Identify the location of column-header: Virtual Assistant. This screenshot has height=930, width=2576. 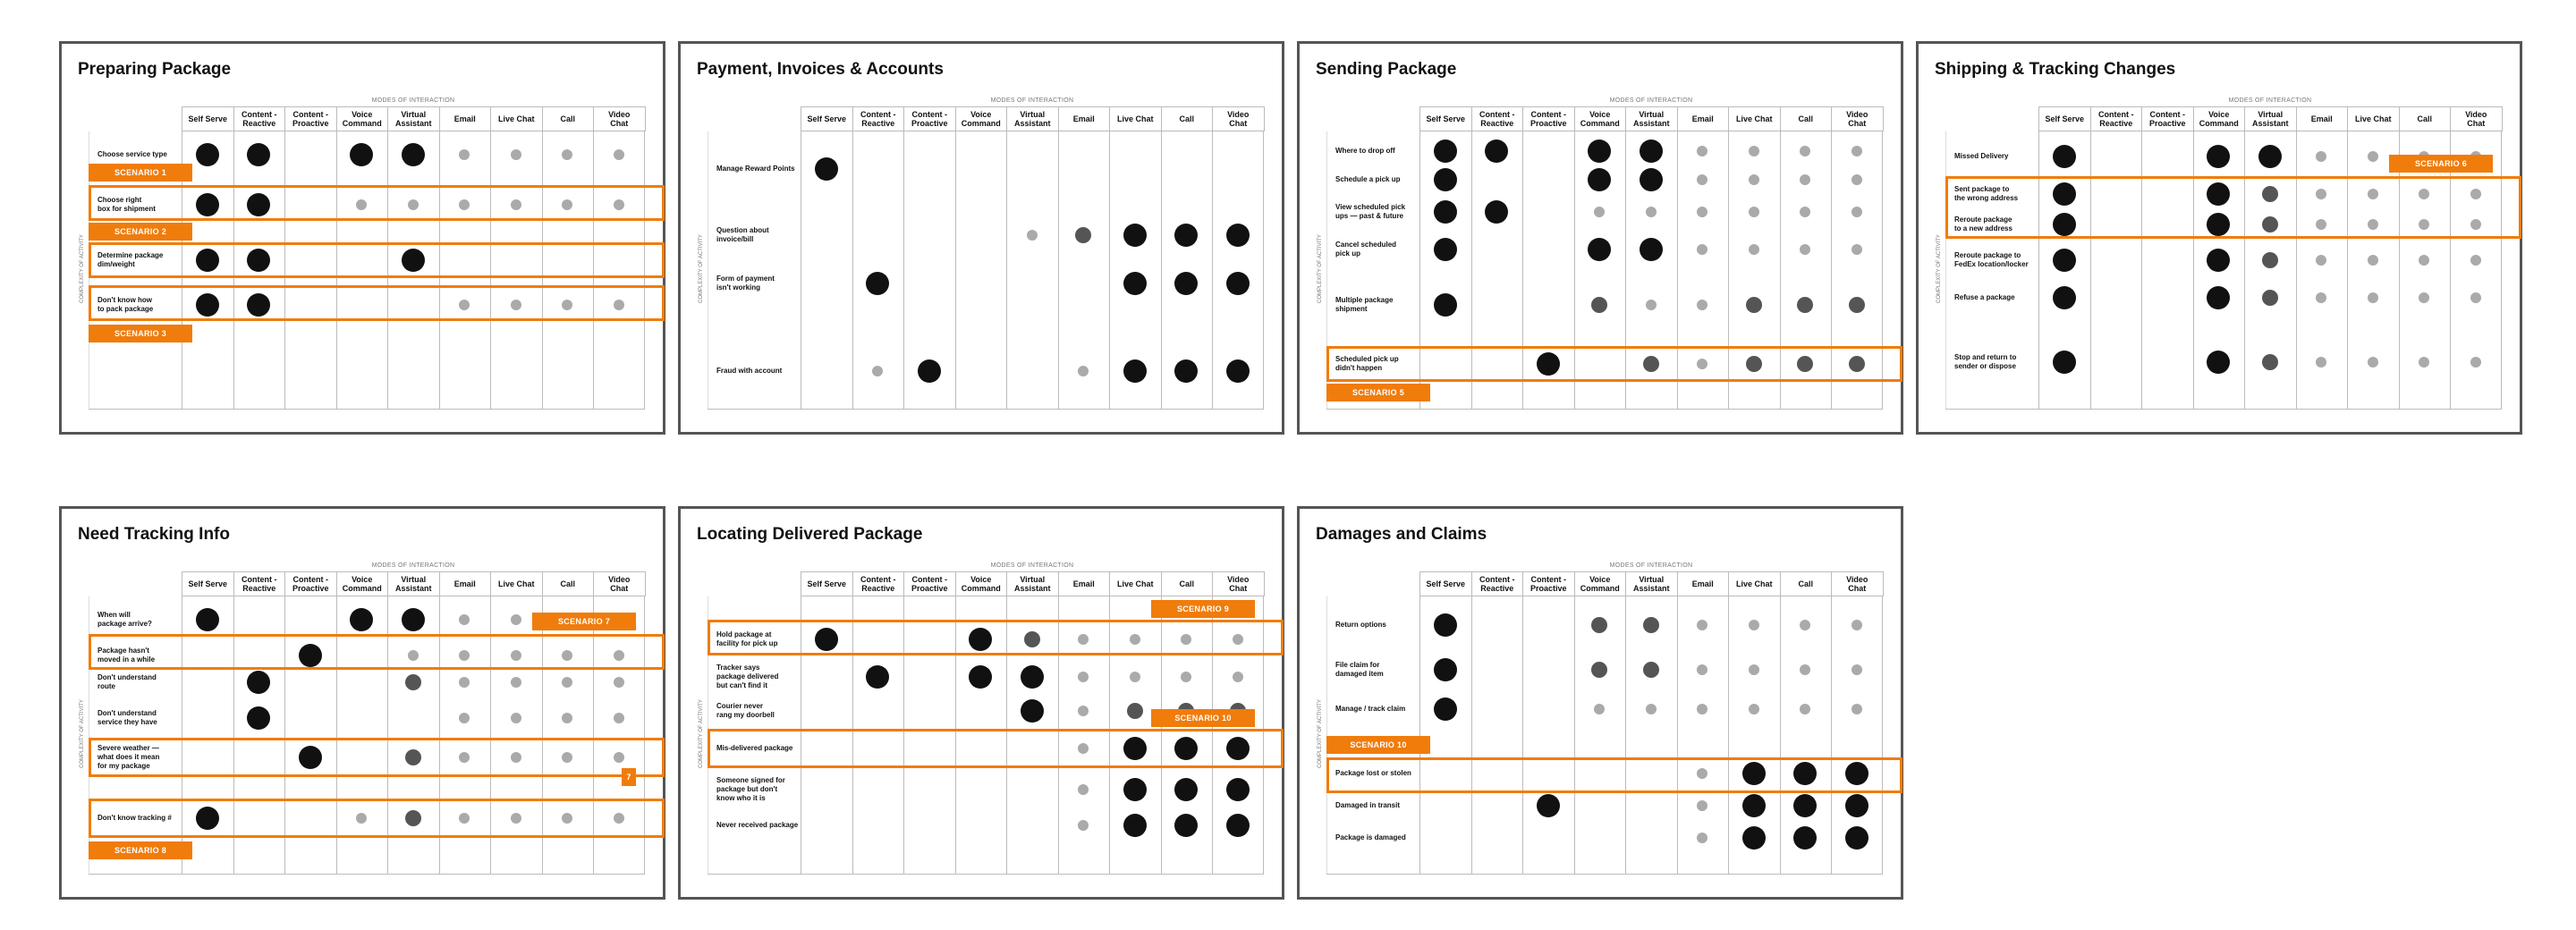
(1651, 118).